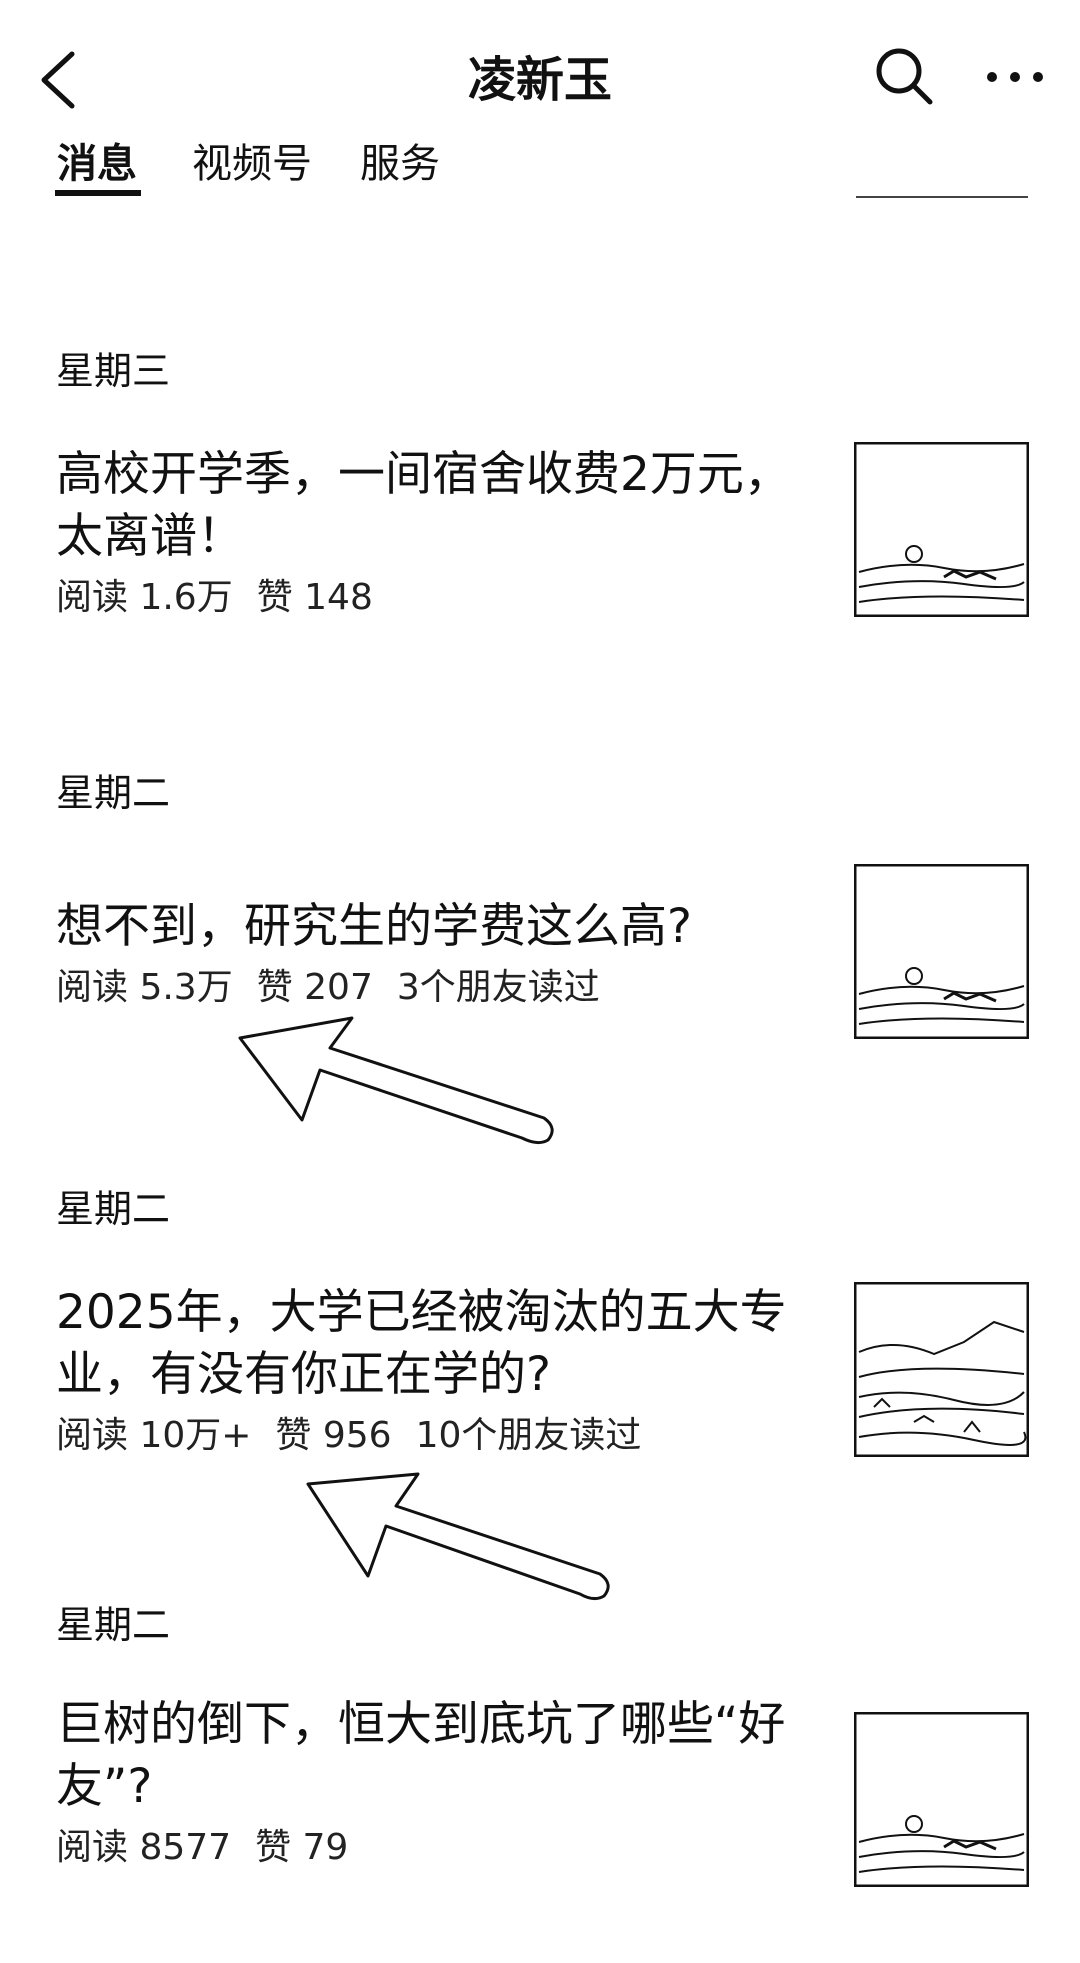 This screenshot has width=1080, height=1963. I want to click on article-title: 2025年，大学已经被淘汰的五大专业，有没有你正在学的?, so click(431, 1344).